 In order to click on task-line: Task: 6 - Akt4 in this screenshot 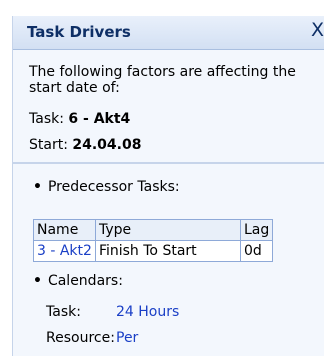, I will do `click(79, 119)`.